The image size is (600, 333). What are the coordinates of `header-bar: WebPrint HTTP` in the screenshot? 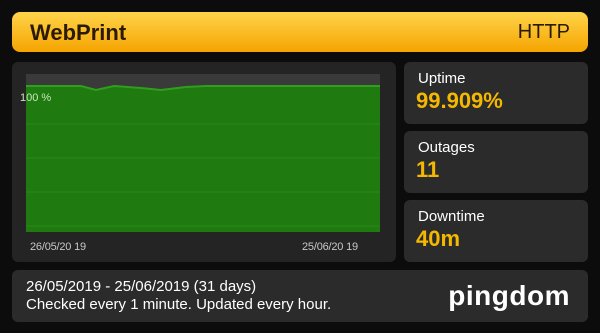 It's located at (300, 32).